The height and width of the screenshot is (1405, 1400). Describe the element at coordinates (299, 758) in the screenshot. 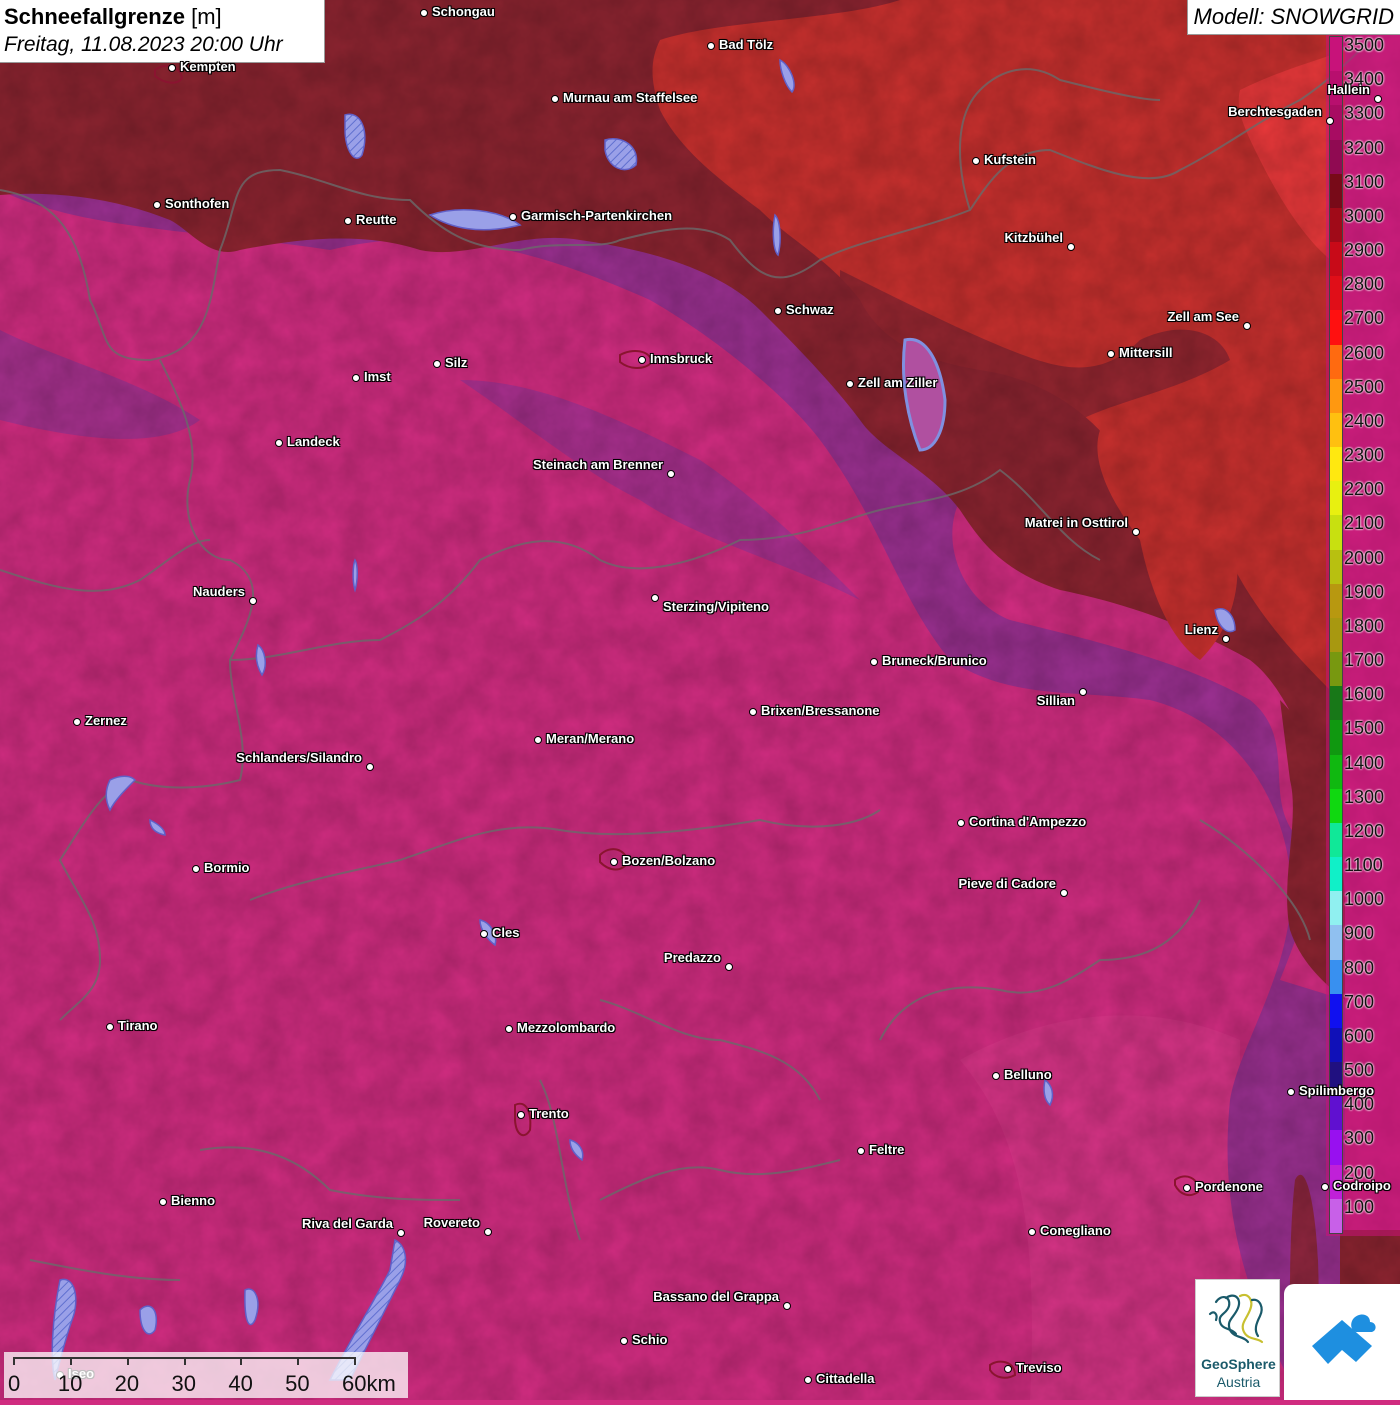

I see `city-label: Schlanders/Silandro` at that location.